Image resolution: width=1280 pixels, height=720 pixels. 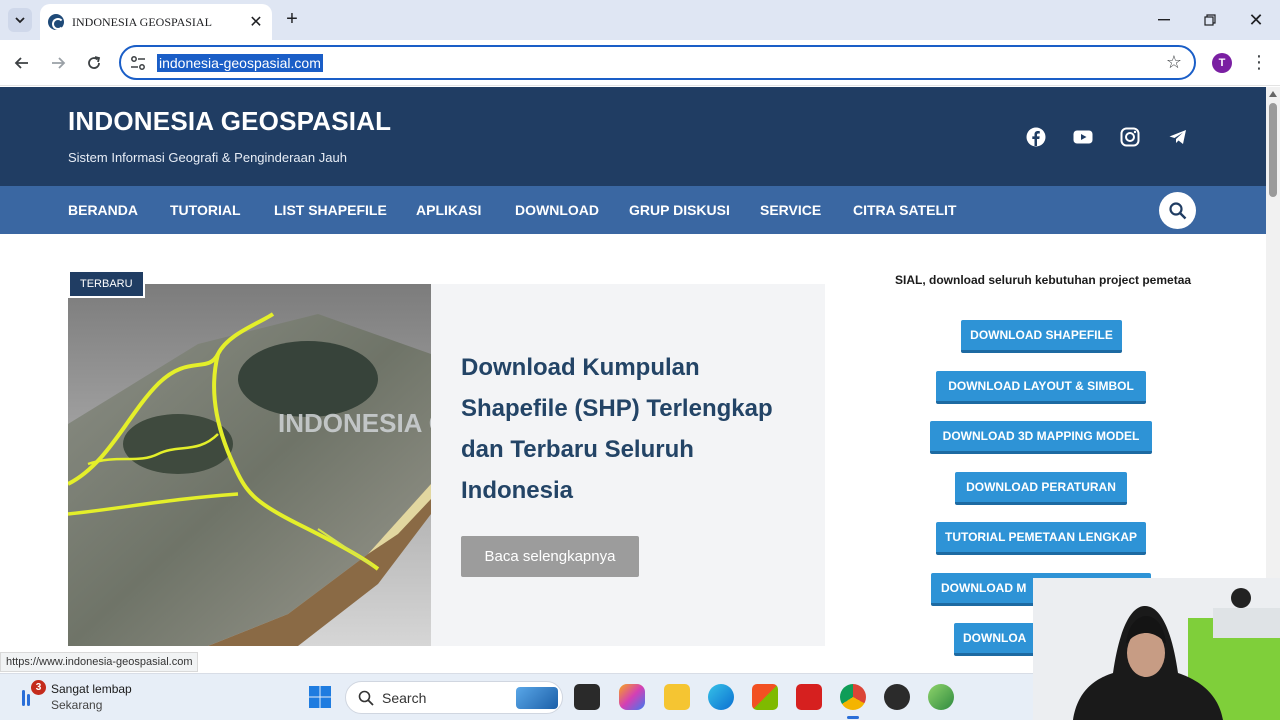 I want to click on reload-icon, so click(x=94, y=62).